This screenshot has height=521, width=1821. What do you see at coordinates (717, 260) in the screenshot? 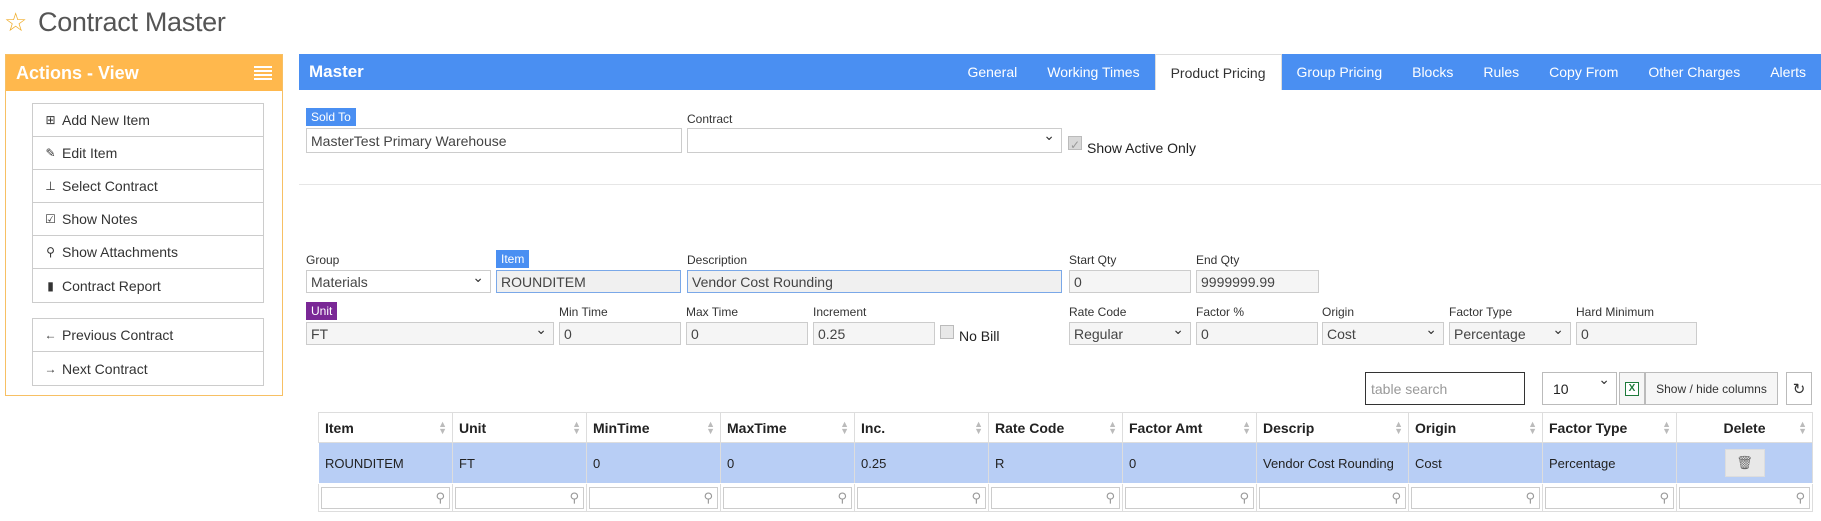
I see `description-label: Description` at bounding box center [717, 260].